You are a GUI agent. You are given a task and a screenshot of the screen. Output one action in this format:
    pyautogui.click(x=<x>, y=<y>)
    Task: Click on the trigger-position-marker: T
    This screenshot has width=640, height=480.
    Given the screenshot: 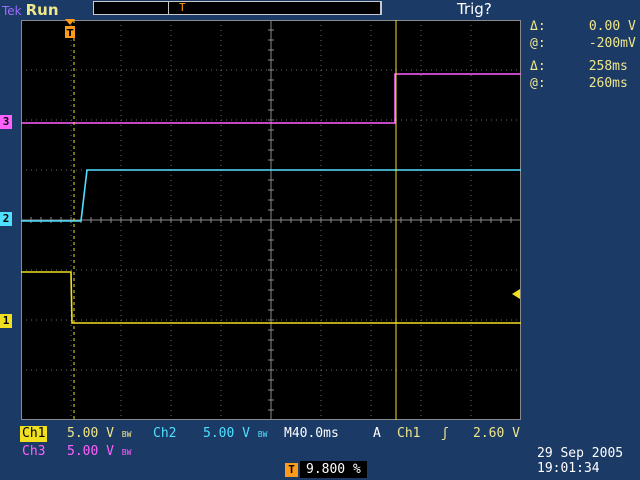 What is the action you would take?
    pyautogui.click(x=70, y=30)
    